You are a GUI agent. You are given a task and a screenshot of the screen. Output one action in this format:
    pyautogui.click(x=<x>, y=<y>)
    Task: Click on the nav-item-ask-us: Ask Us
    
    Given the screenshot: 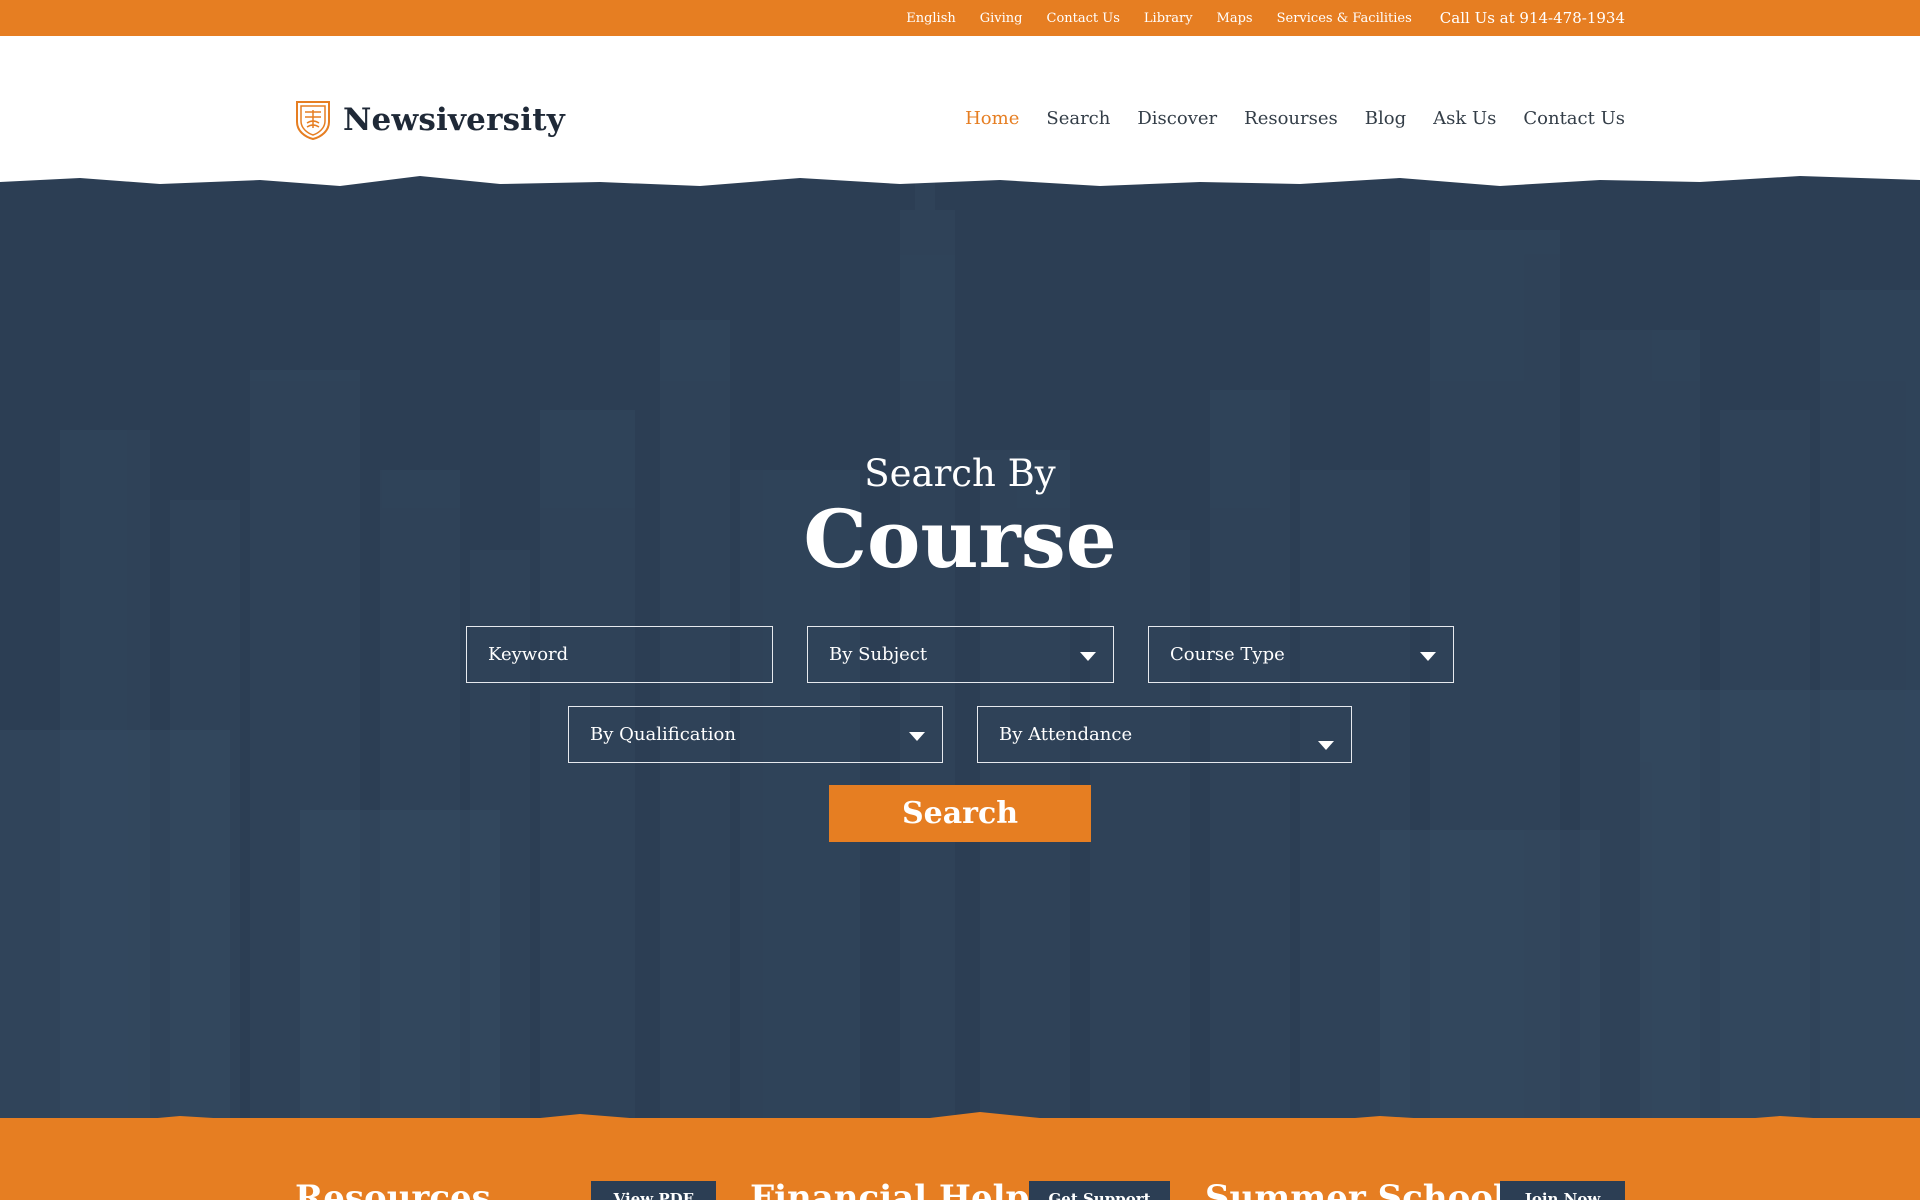 What is the action you would take?
    pyautogui.click(x=1464, y=118)
    